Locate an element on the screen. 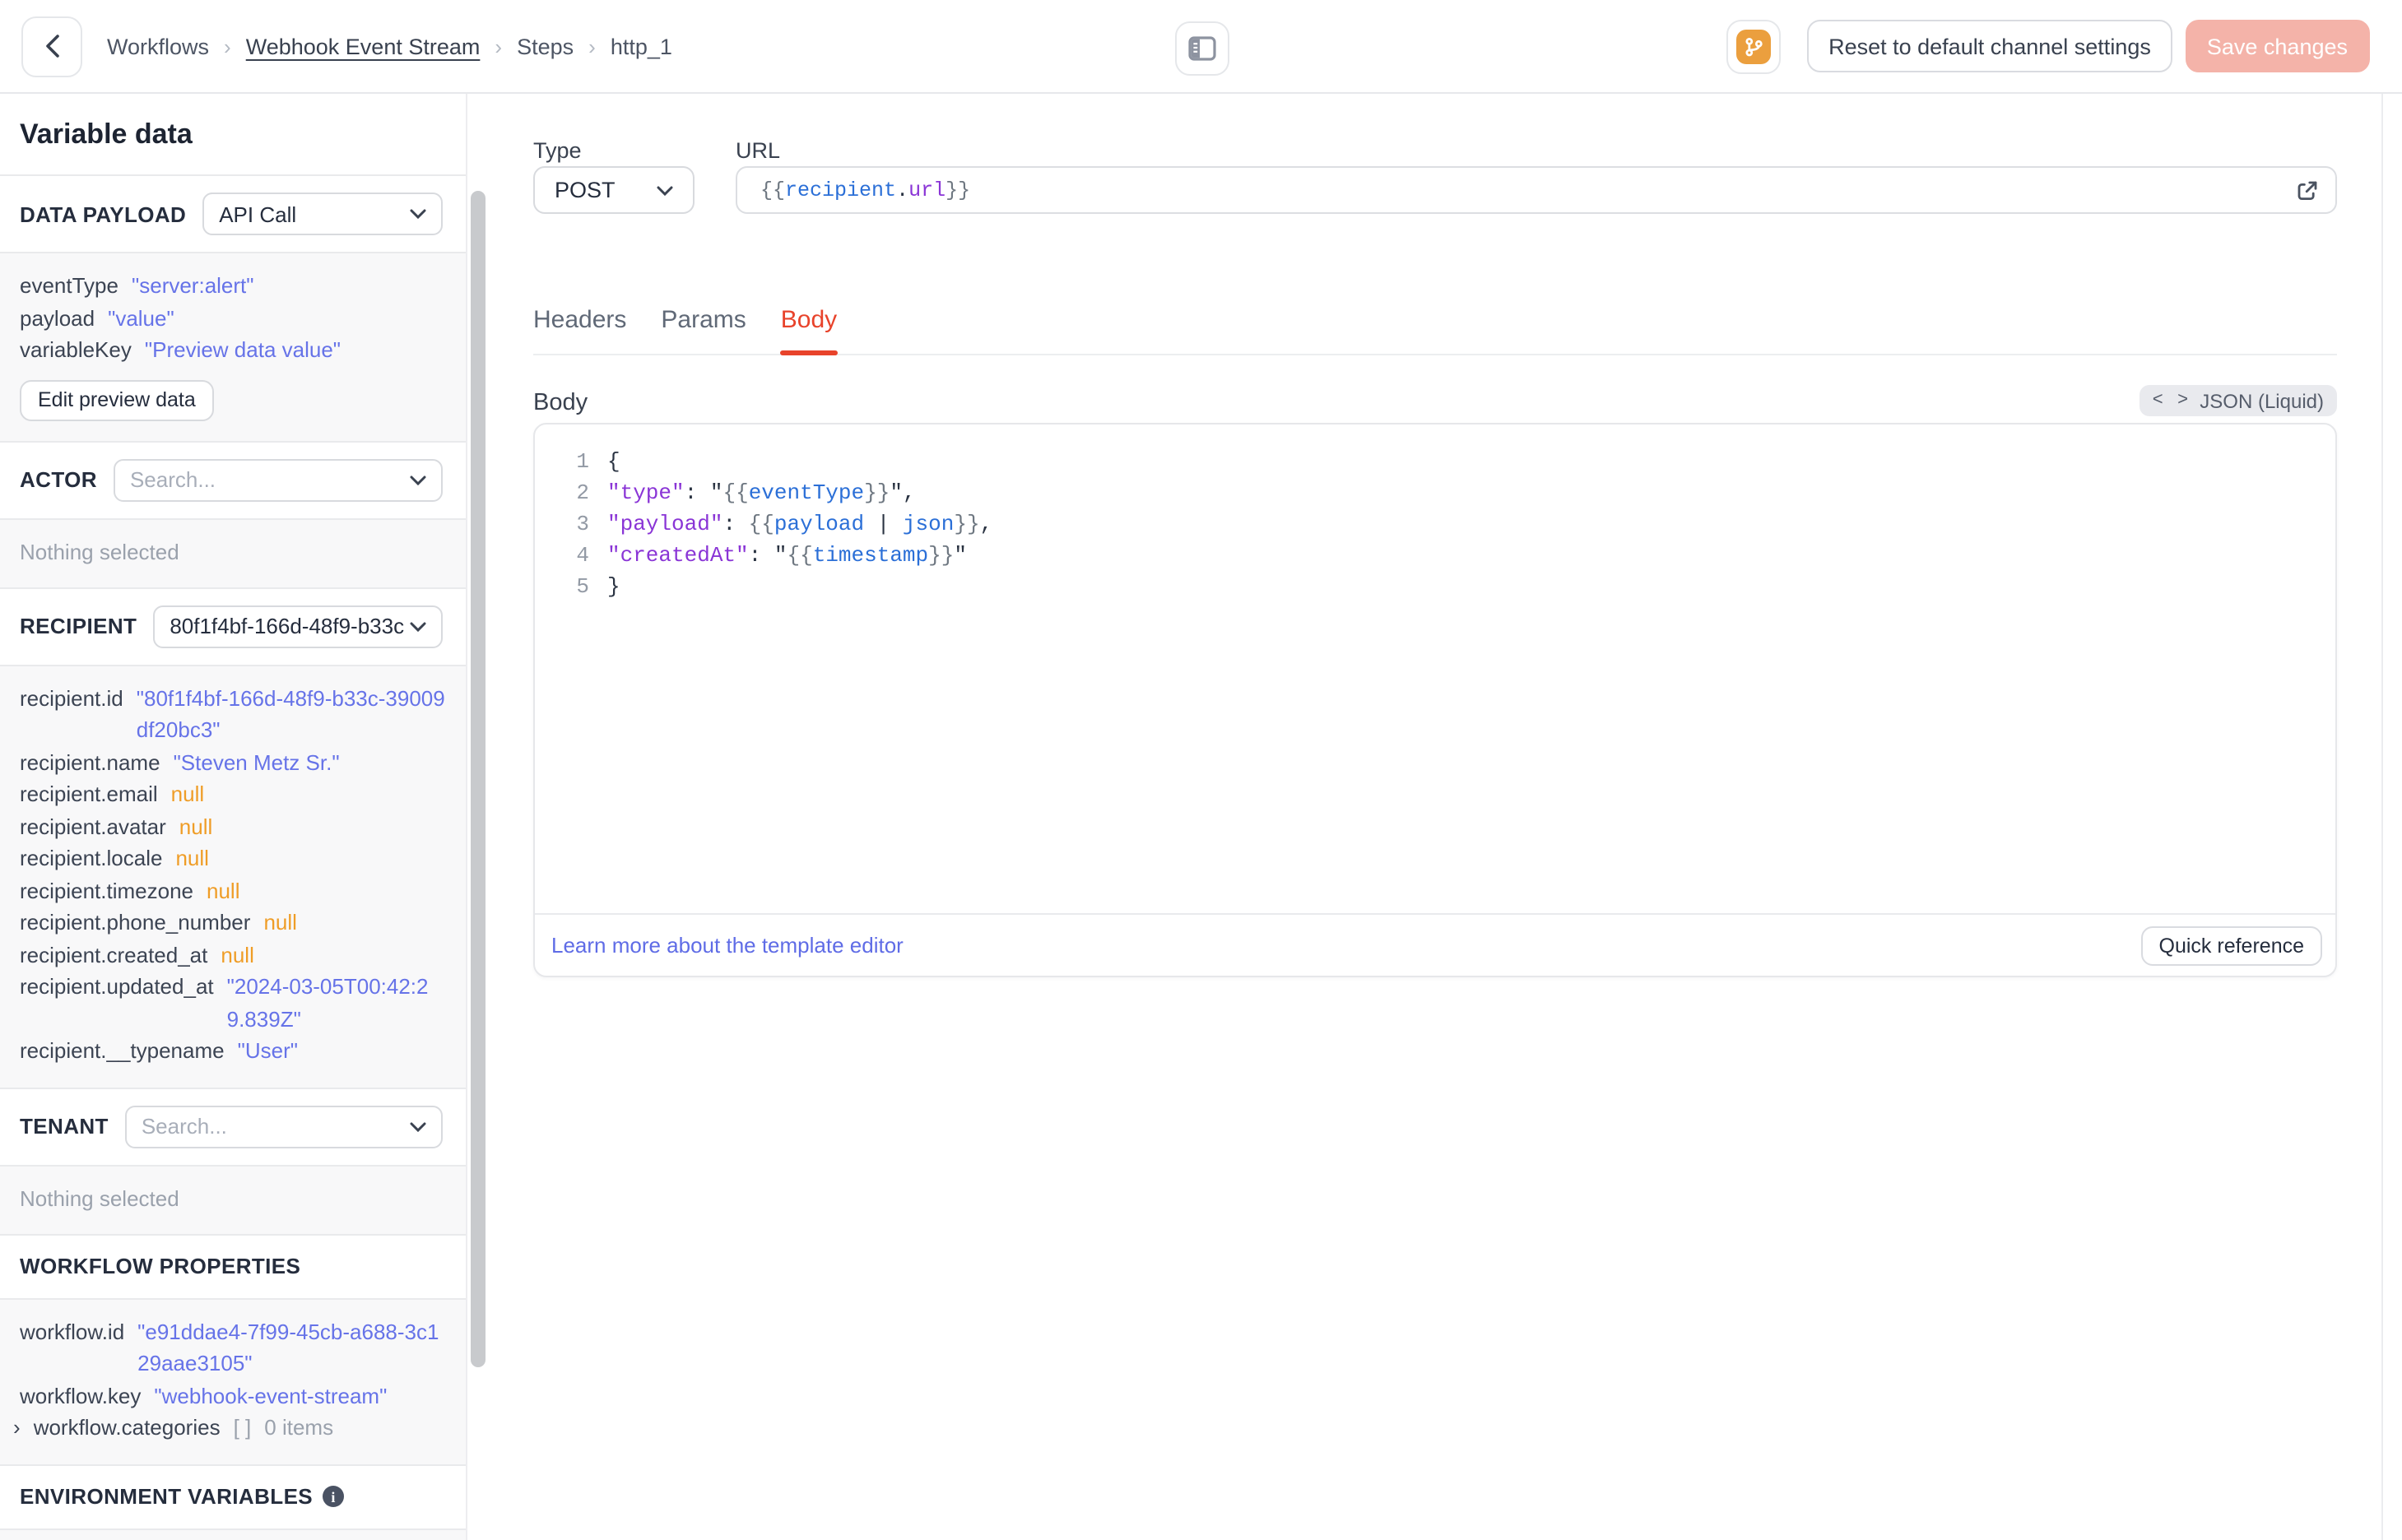 The image size is (2402, 1540). kv-key: workflow.key is located at coordinates (81, 1395).